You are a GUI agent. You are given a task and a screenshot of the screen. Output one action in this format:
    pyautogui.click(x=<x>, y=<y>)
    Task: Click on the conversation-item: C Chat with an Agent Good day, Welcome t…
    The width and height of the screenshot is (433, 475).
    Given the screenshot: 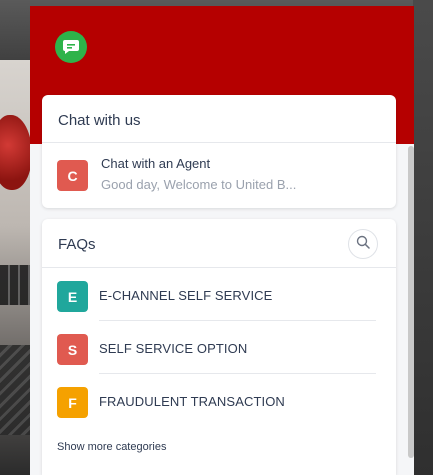 What is the action you would take?
    pyautogui.click(x=219, y=174)
    